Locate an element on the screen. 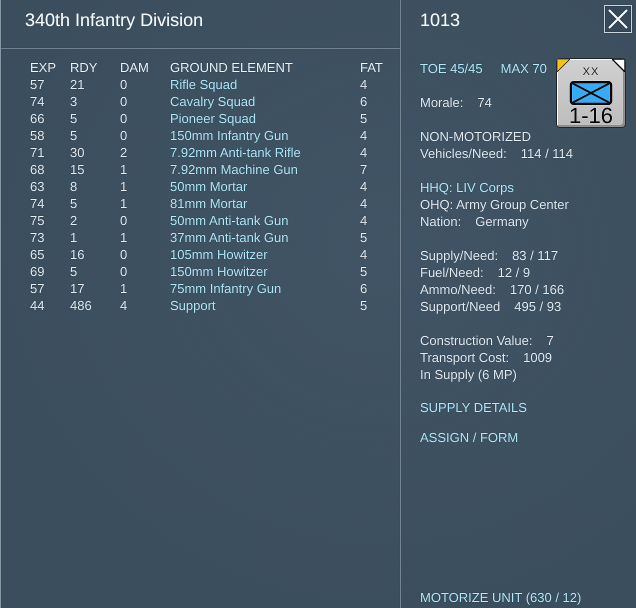  infantry-symbol-icon is located at coordinates (591, 93).